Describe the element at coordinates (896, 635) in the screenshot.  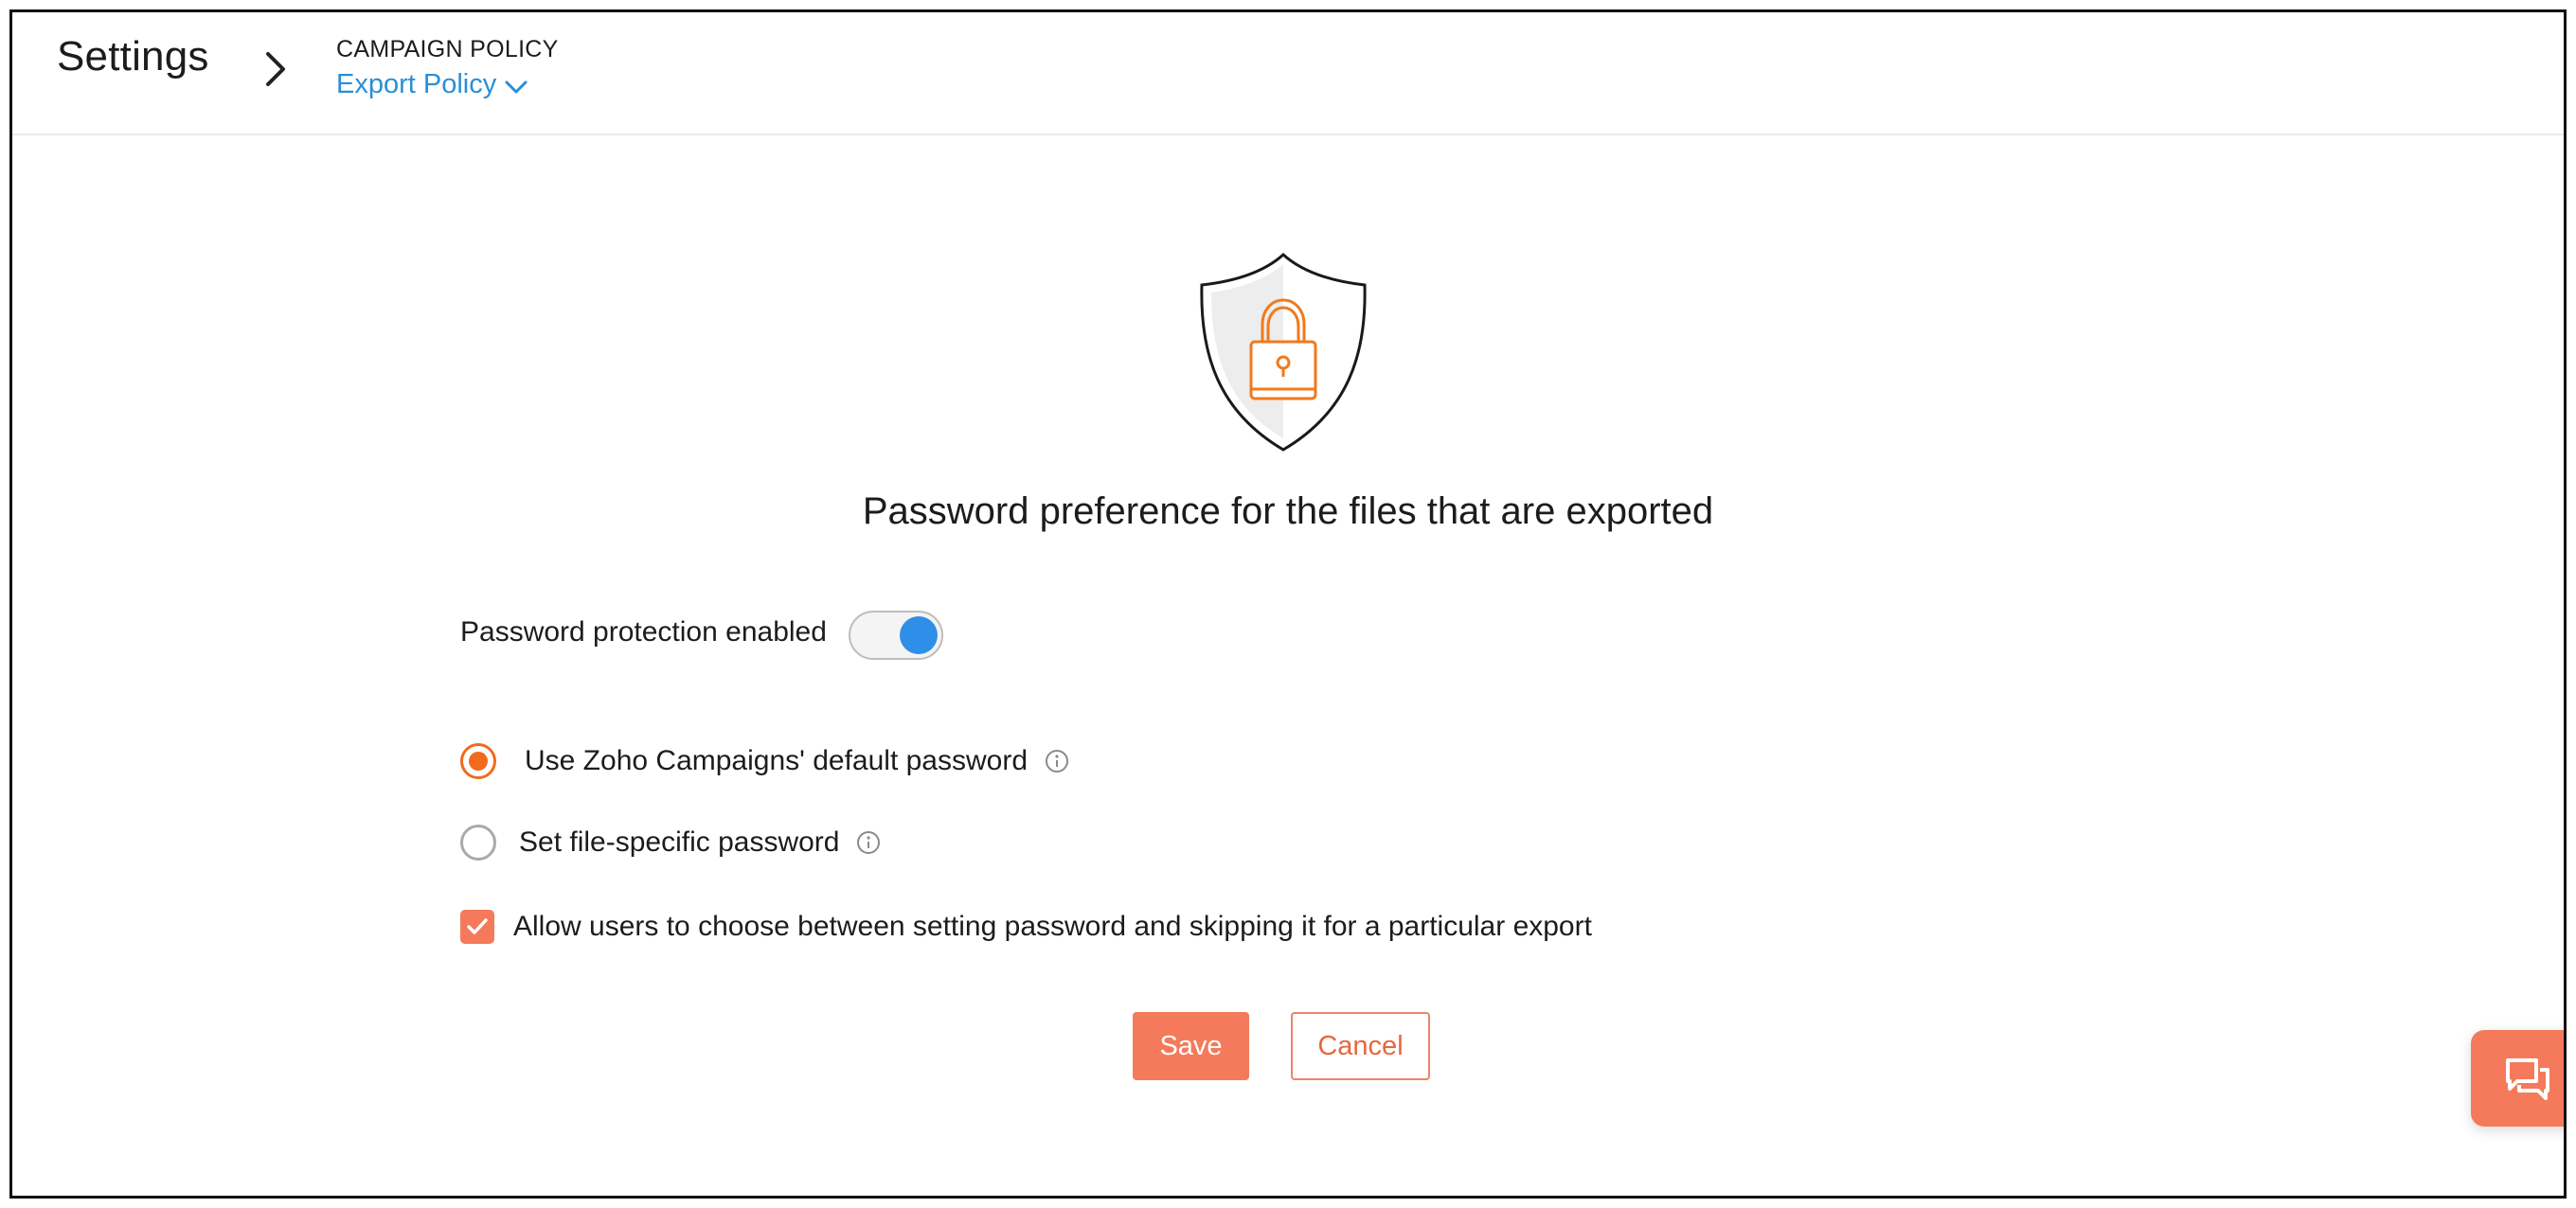
I see `password-protection-toggle` at that location.